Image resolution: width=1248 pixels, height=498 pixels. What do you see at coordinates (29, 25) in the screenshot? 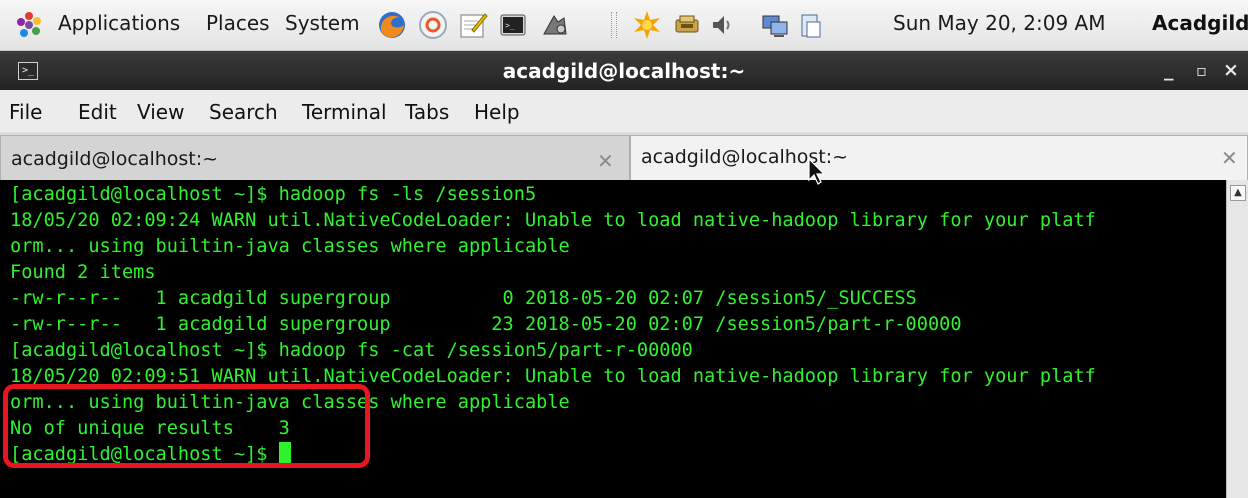
I see `apps-icon` at bounding box center [29, 25].